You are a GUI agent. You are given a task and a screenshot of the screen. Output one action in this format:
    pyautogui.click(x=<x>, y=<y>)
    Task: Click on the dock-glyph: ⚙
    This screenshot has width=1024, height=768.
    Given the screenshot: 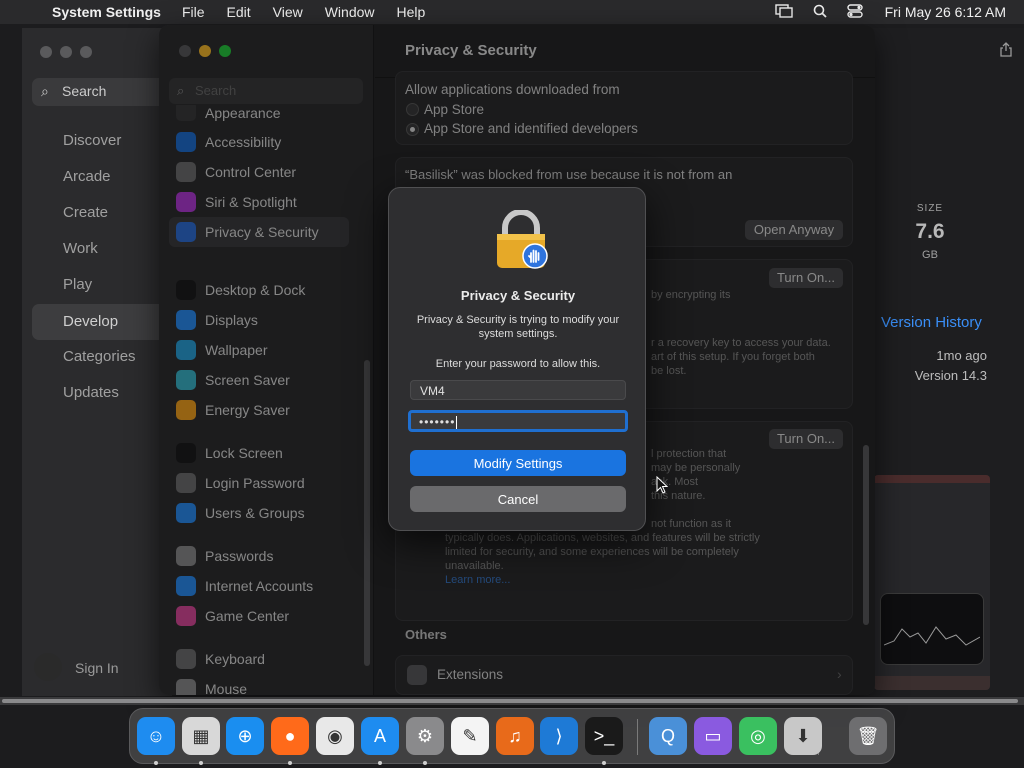 What is the action you would take?
    pyautogui.click(x=425, y=735)
    